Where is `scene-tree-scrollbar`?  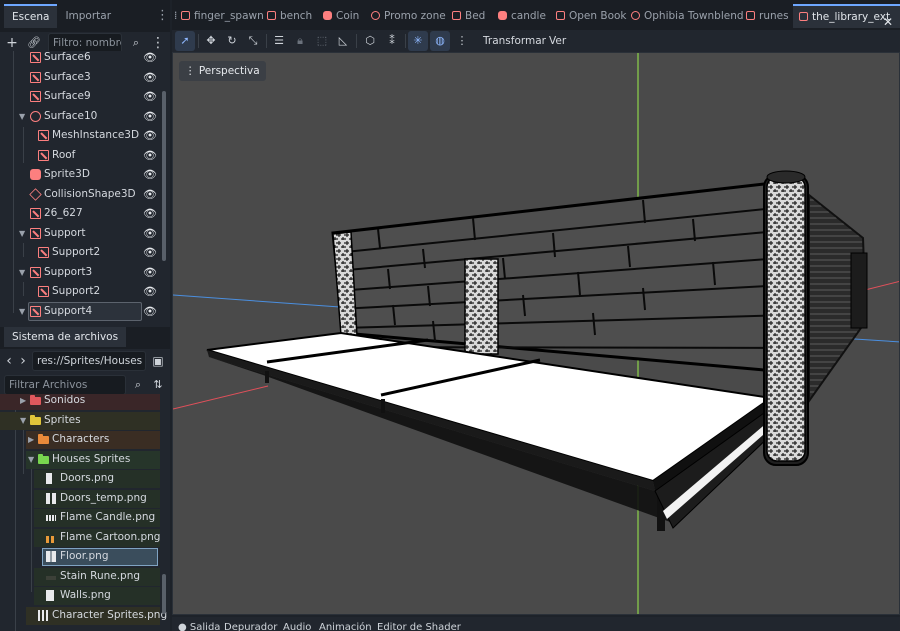 scene-tree-scrollbar is located at coordinates (164, 176).